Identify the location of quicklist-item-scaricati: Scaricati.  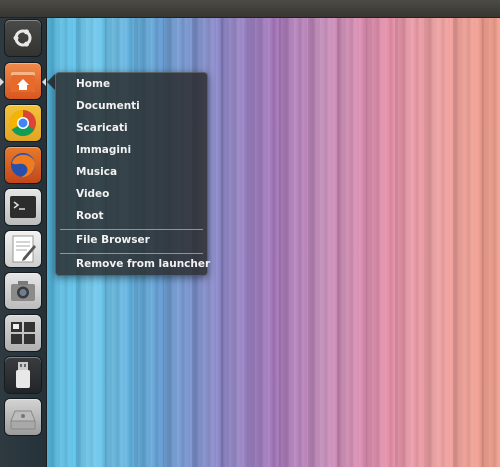
(102, 128).